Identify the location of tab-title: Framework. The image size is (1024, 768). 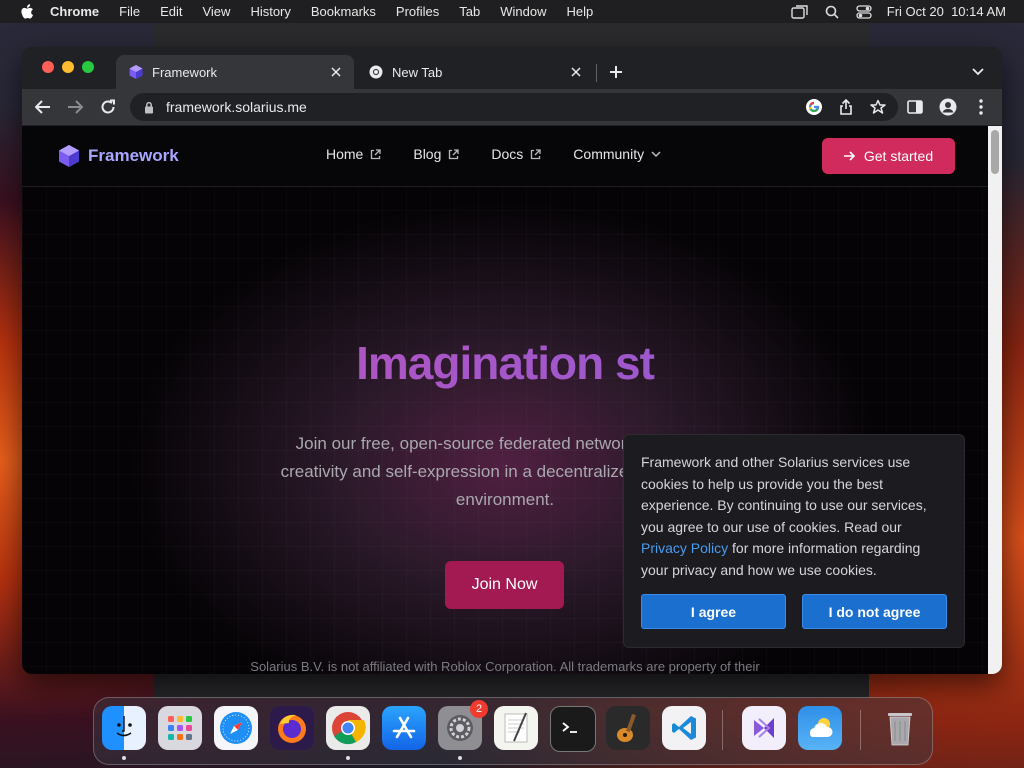
(185, 72).